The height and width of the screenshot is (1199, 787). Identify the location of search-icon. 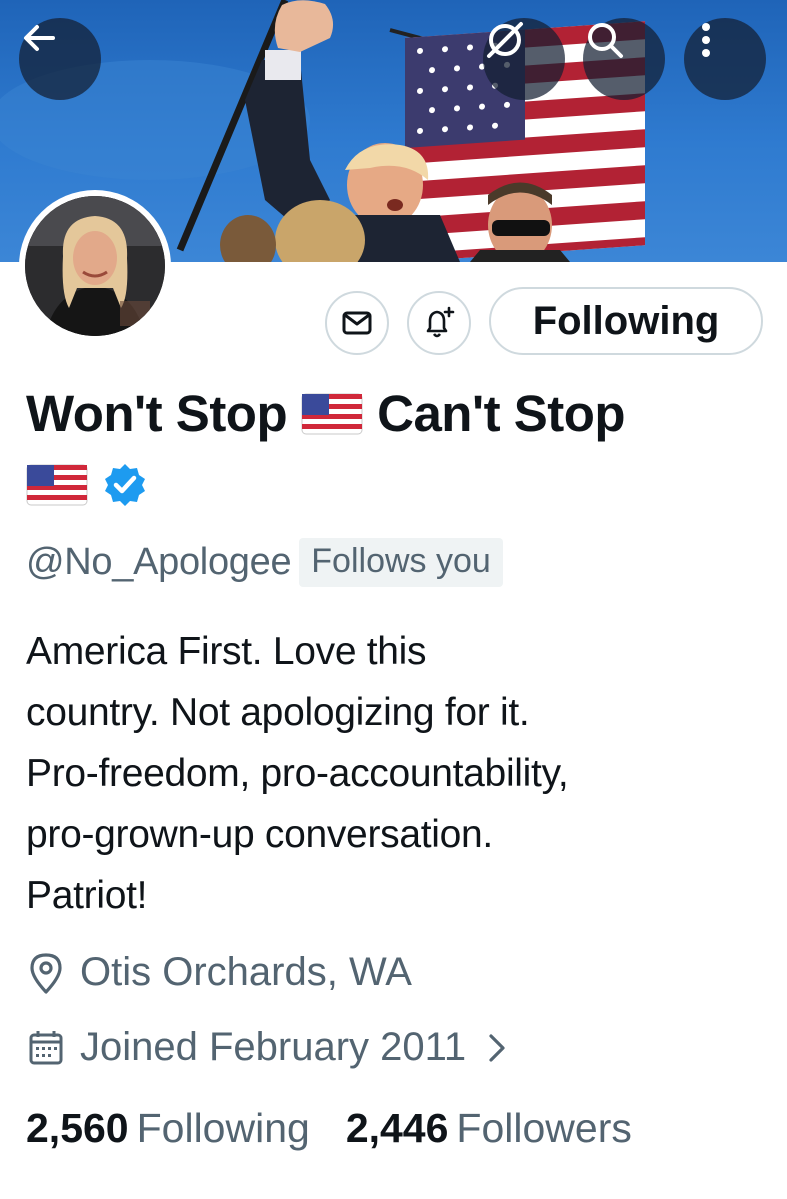
(605, 40).